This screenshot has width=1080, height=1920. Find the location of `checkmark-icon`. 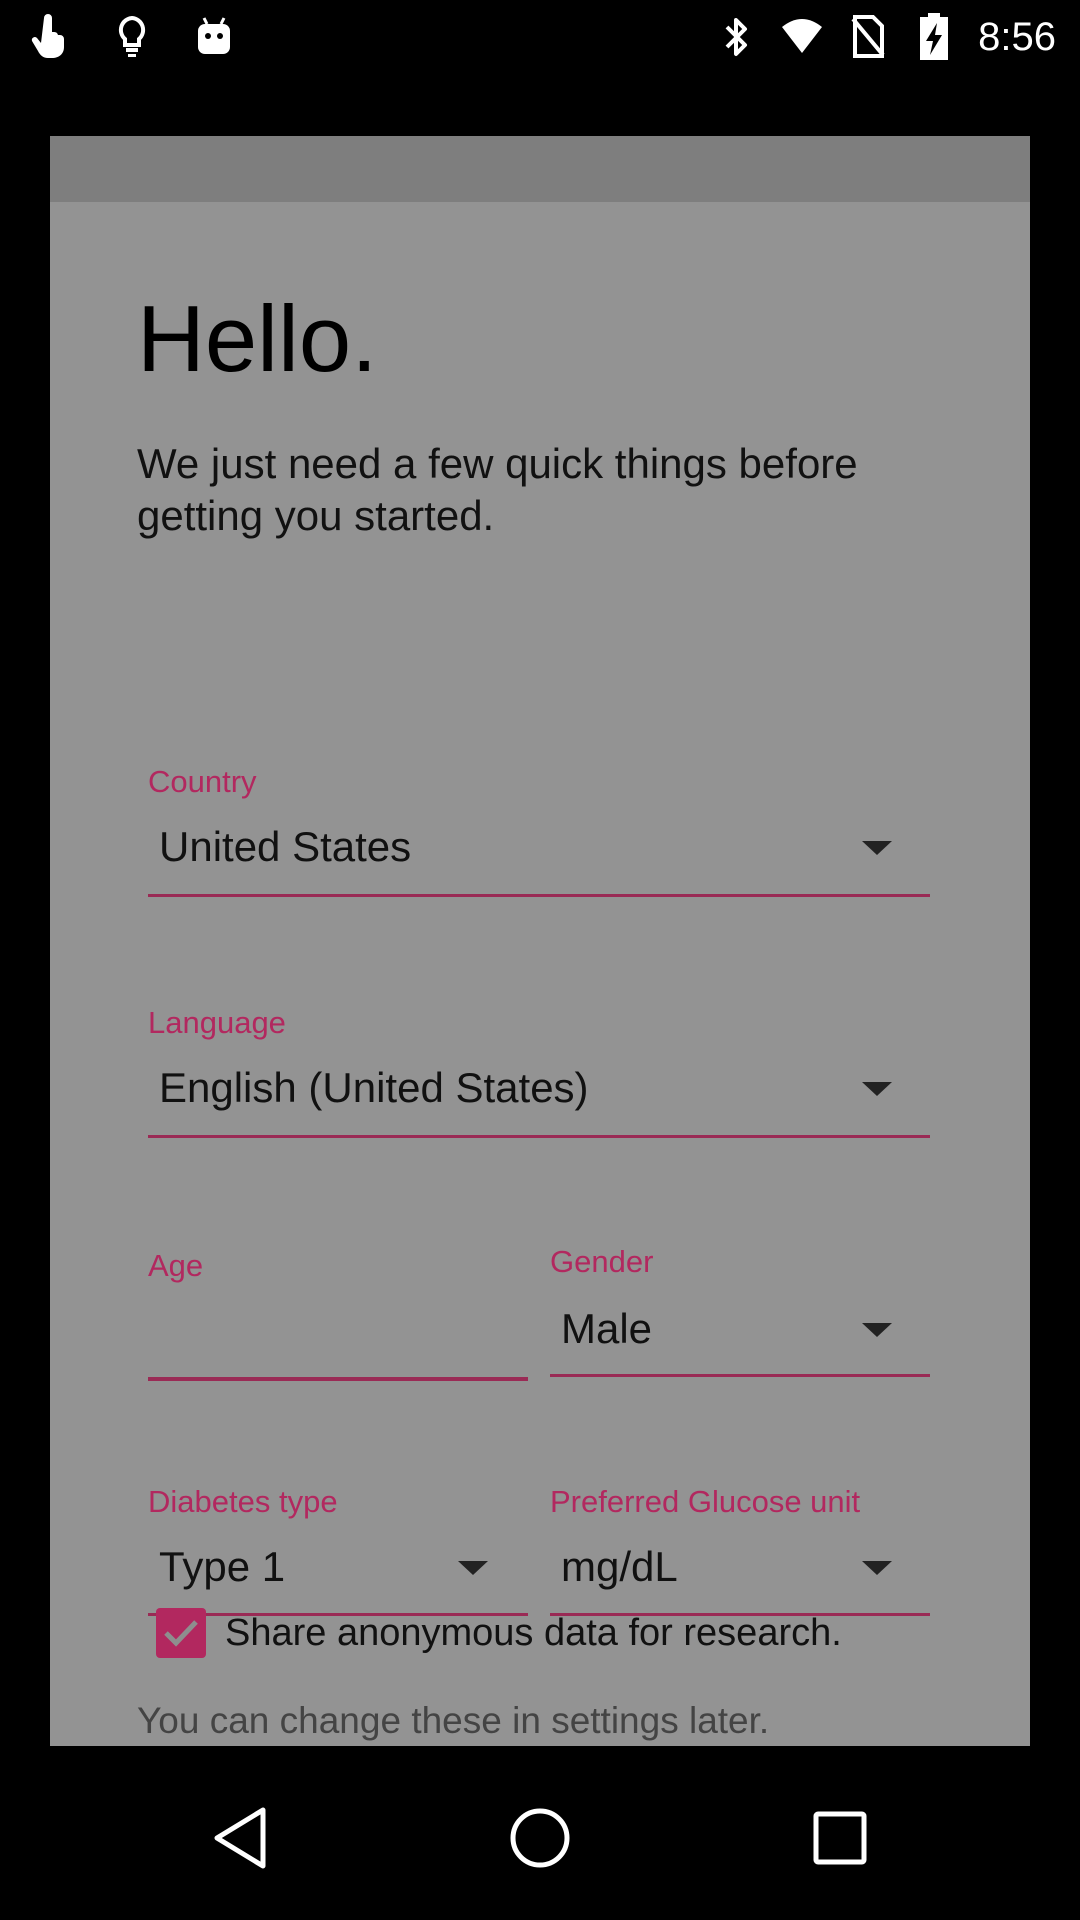

checkmark-icon is located at coordinates (181, 1633).